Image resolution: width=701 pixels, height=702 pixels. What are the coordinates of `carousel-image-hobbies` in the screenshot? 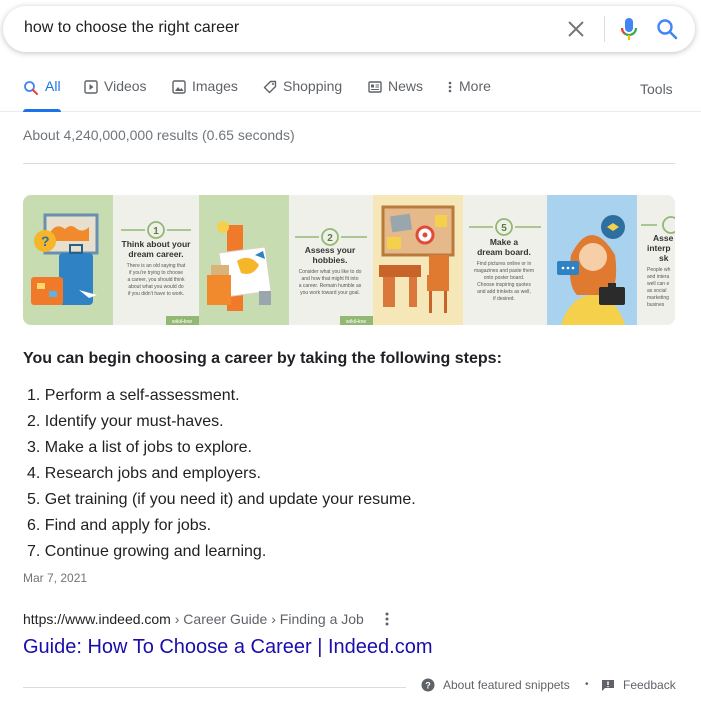 It's located at (244, 260).